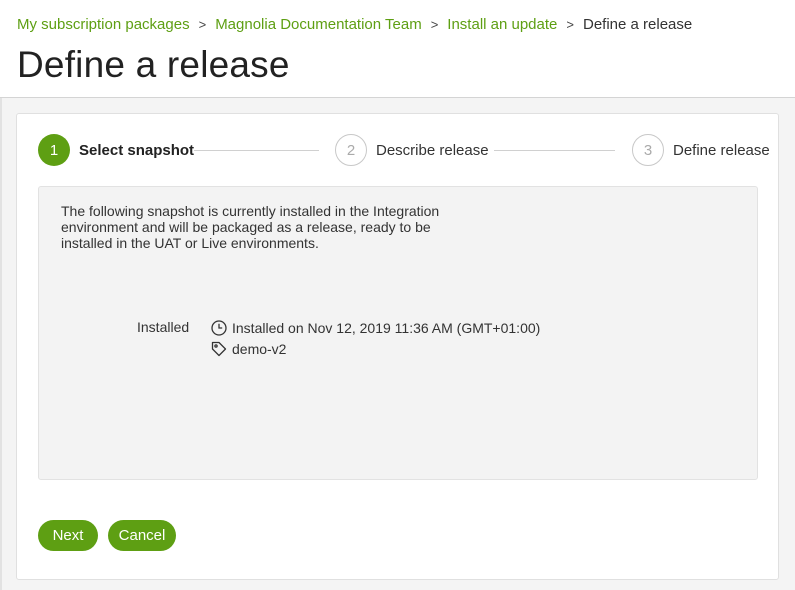 The width and height of the screenshot is (795, 590). What do you see at coordinates (219, 328) in the screenshot?
I see `clock-icon` at bounding box center [219, 328].